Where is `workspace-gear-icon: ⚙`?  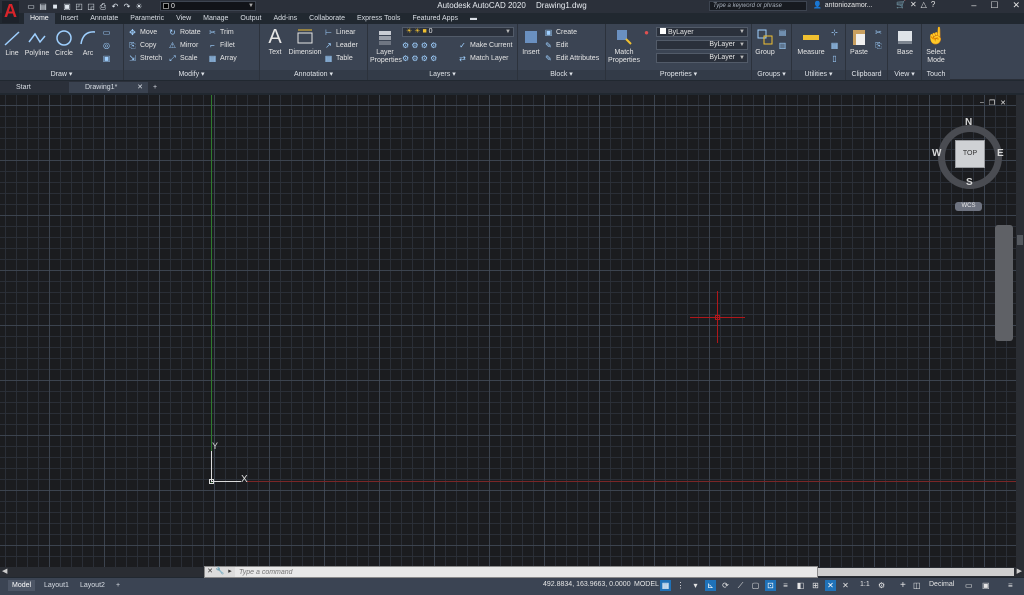
workspace-gear-icon: ⚙ is located at coordinates (881, 585).